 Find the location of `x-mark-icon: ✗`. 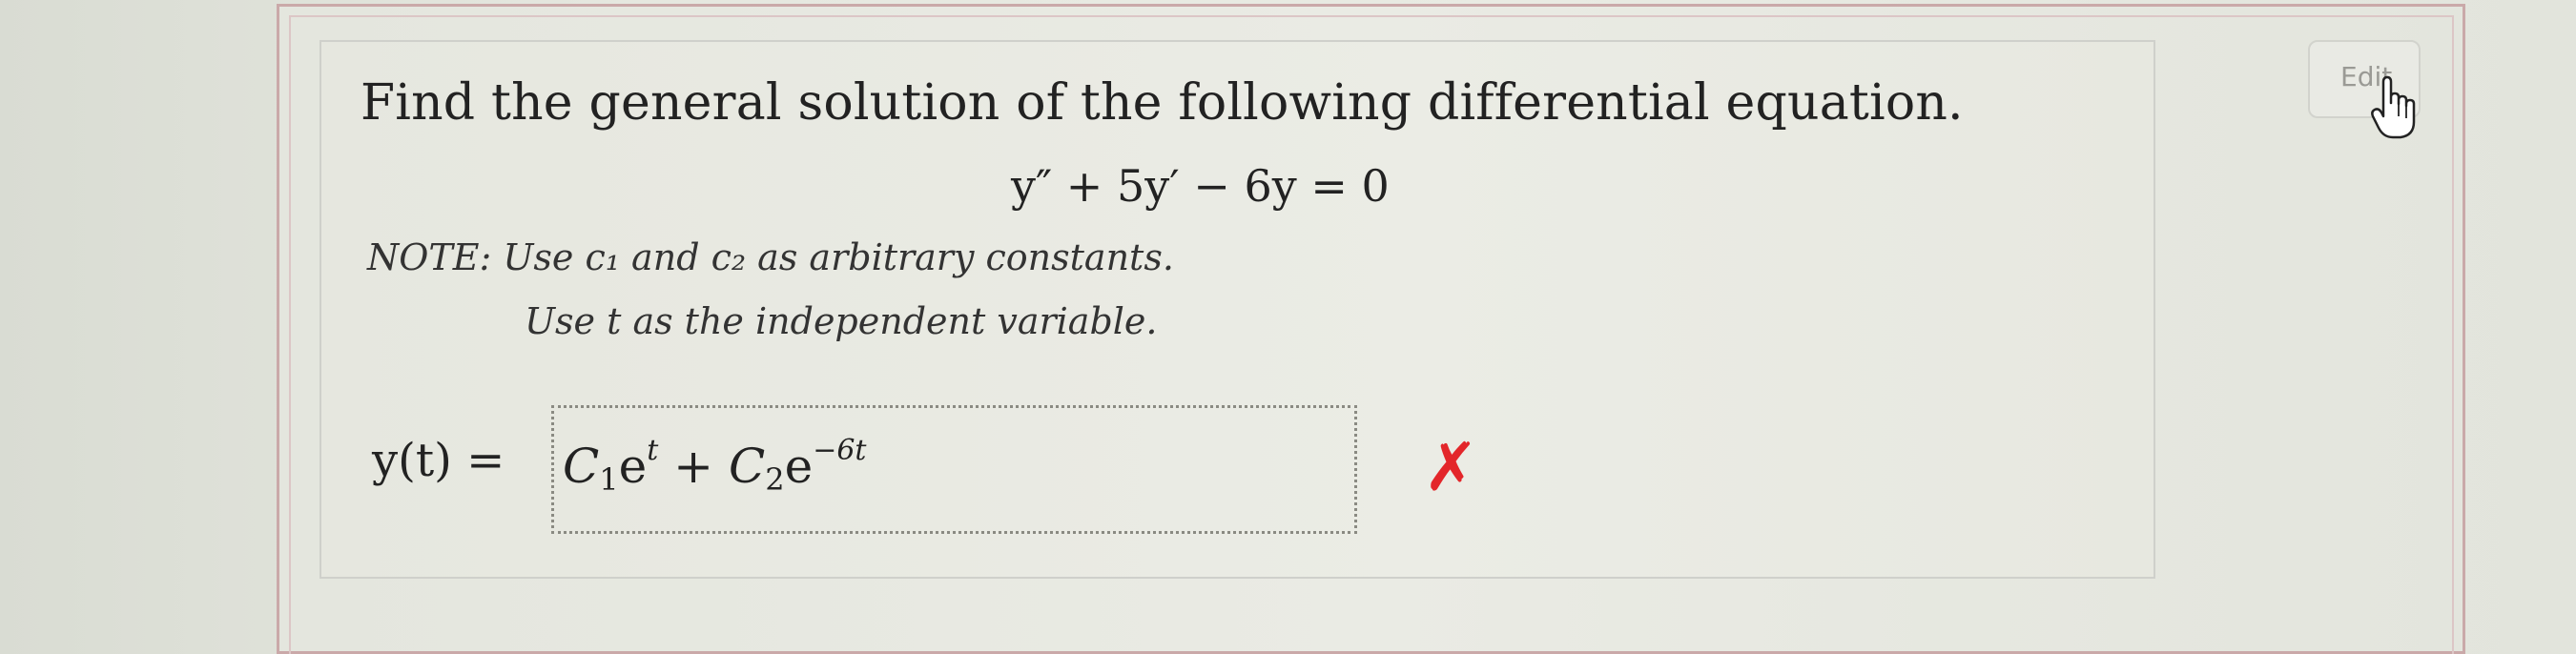

x-mark-icon: ✗ is located at coordinates (1451, 467).